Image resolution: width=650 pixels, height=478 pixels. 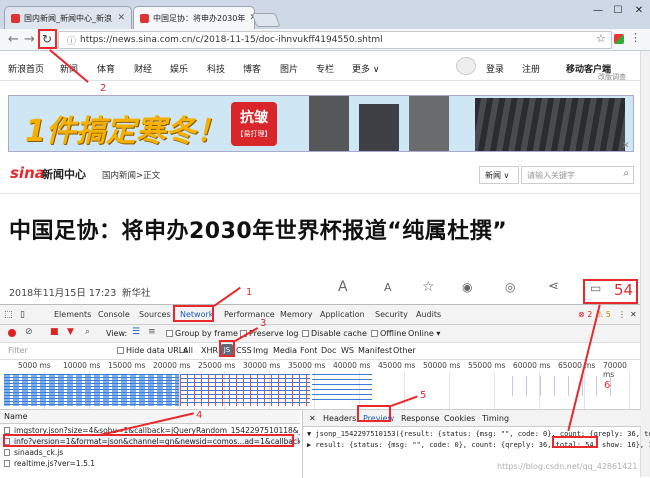 What do you see at coordinates (495, 68) in the screenshot?
I see `login-link: 登录` at bounding box center [495, 68].